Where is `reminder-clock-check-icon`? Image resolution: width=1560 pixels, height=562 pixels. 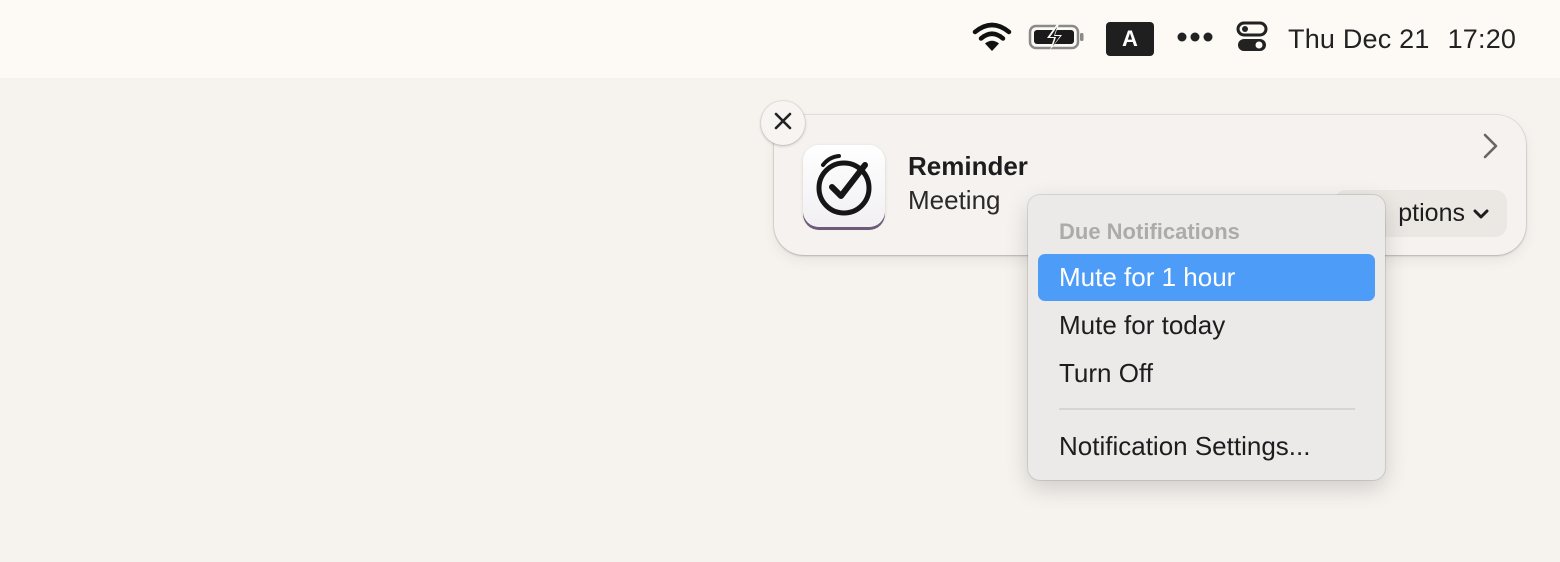
reminder-clock-check-icon is located at coordinates (844, 185).